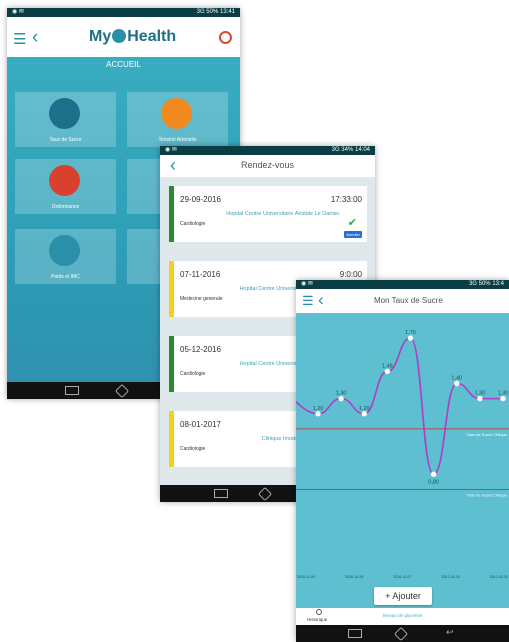 The image size is (509, 642). What do you see at coordinates (267, 150) in the screenshot?
I see `status-bar: ◉ ✉ 3G 34% 14:04` at bounding box center [267, 150].